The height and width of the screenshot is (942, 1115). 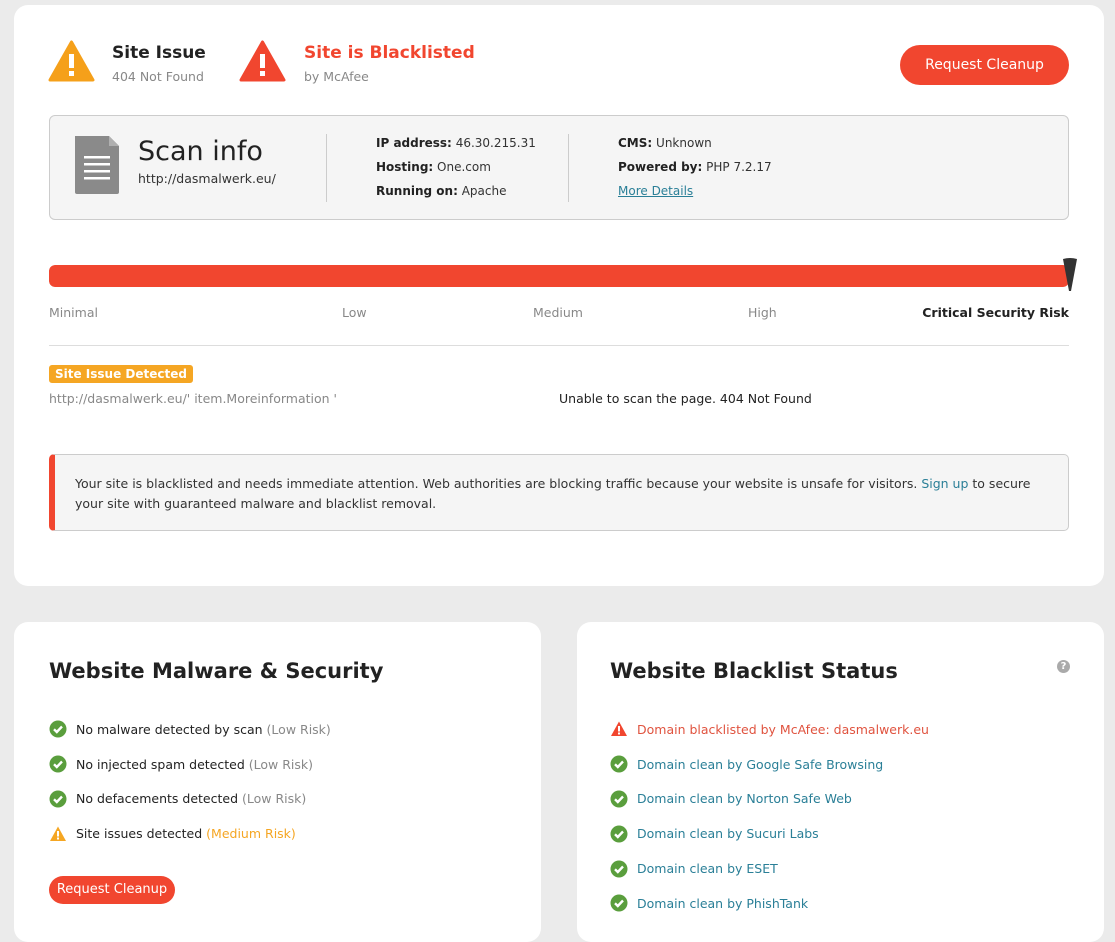 I want to click on blacklist-list-item: Domain clean by Norton Safe Web, so click(x=769, y=799).